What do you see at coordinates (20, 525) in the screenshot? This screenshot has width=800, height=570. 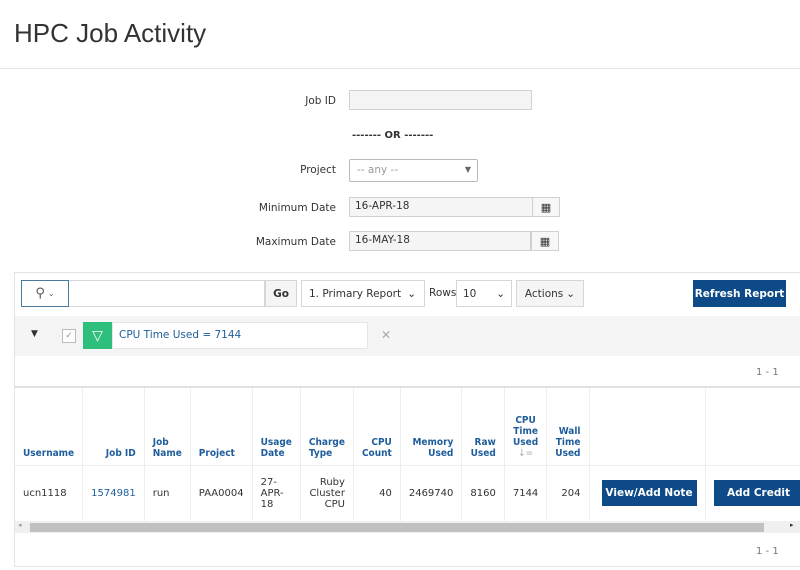 I see `scroll-left-icon: ◂` at bounding box center [20, 525].